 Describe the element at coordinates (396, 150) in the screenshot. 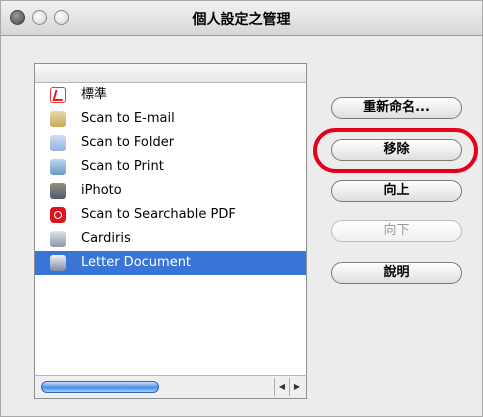

I see `remove-button: 移除` at that location.